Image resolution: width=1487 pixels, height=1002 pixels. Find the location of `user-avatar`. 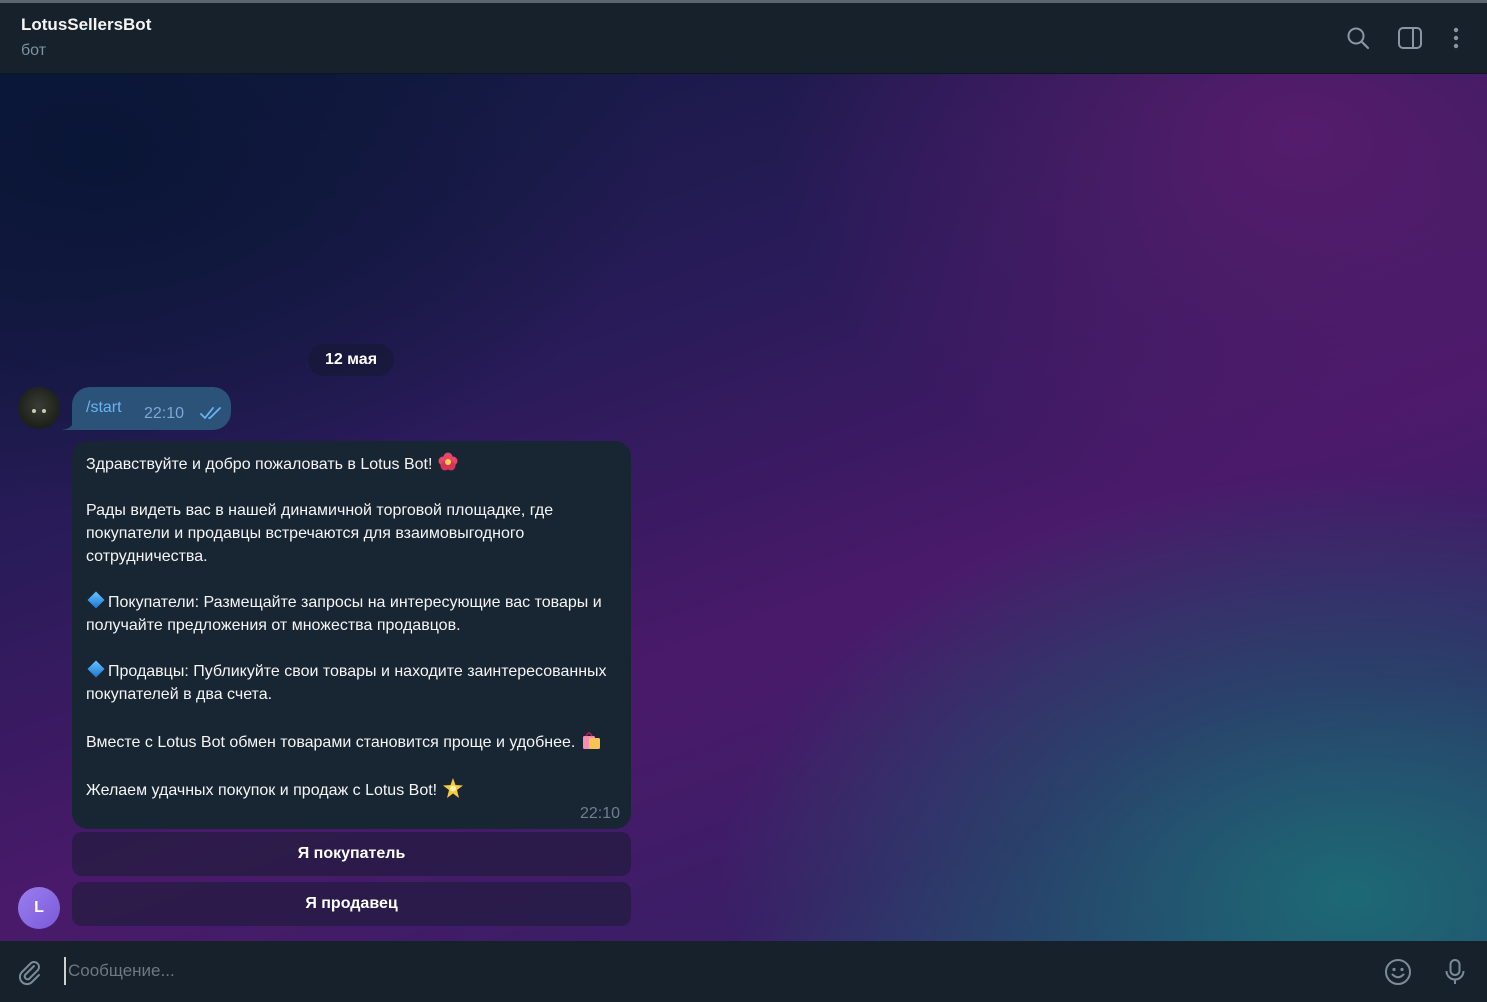

user-avatar is located at coordinates (39, 408).